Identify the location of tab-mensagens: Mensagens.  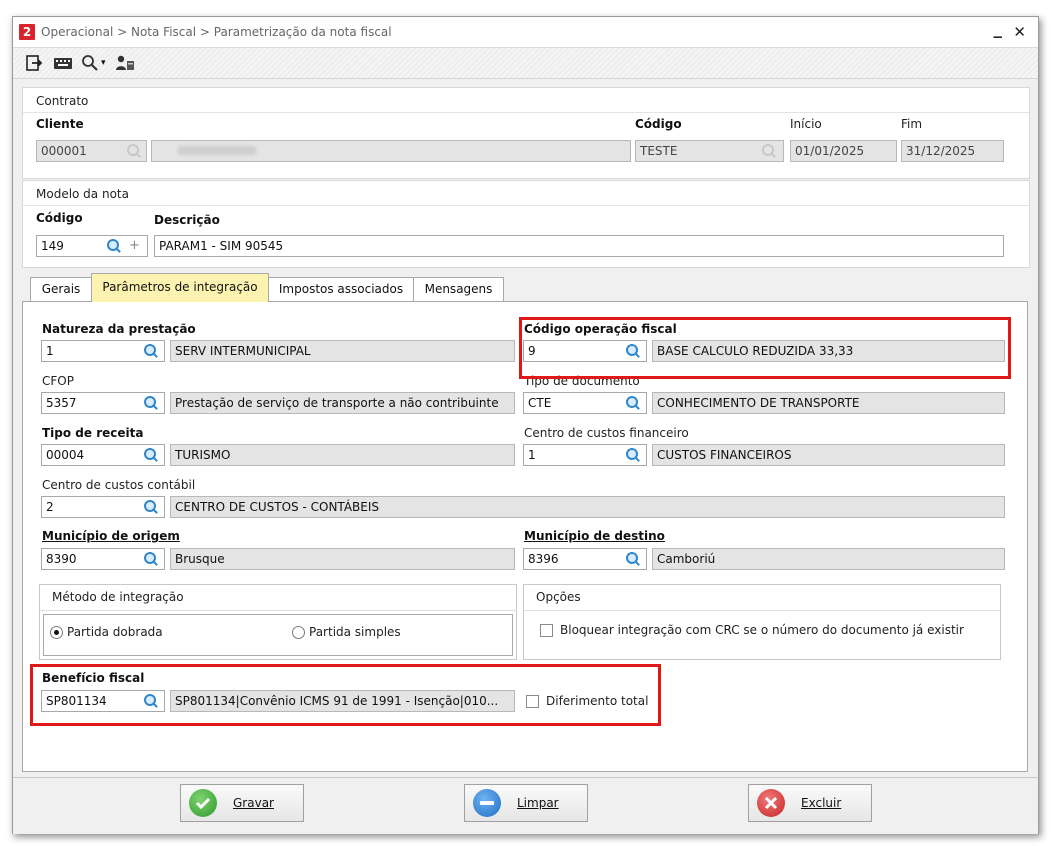
(458, 289).